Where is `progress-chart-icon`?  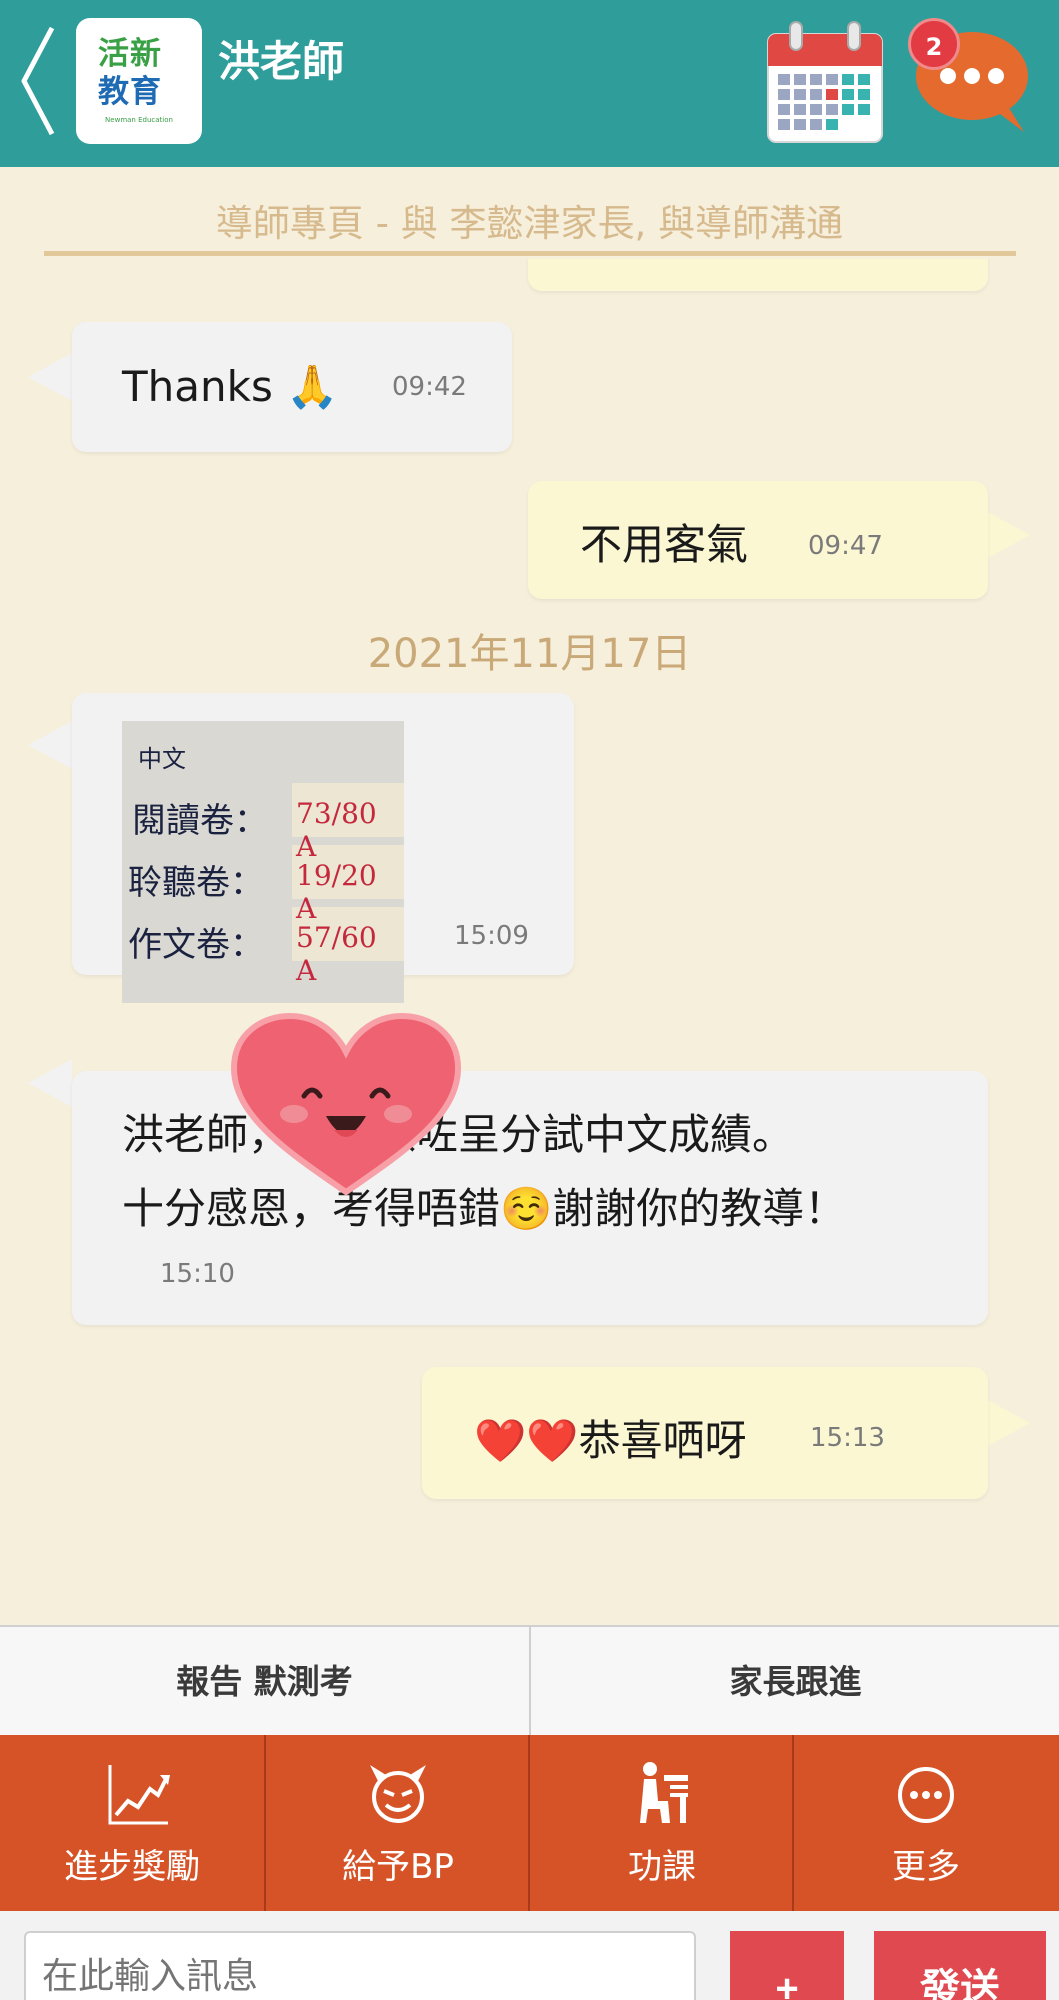 progress-chart-icon is located at coordinates (139, 1795).